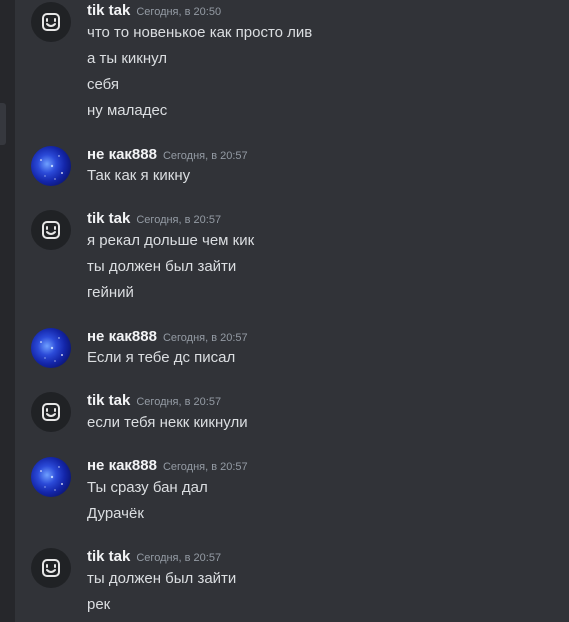 The image size is (569, 622). I want to click on message-text: если тебя некк кикнули, so click(167, 422).